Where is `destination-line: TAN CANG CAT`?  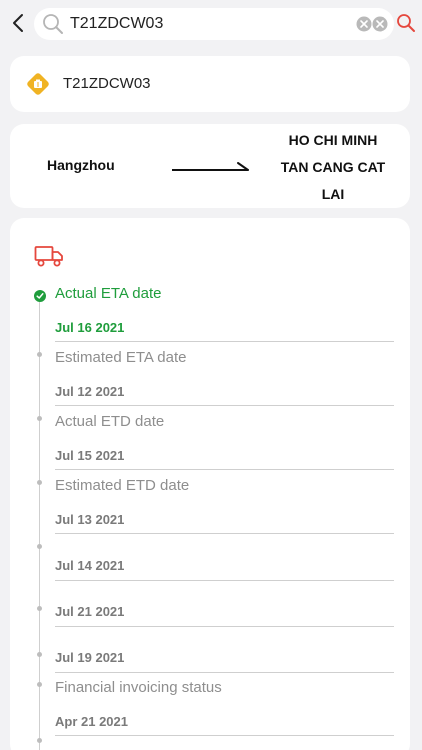
destination-line: TAN CANG CAT is located at coordinates (333, 167).